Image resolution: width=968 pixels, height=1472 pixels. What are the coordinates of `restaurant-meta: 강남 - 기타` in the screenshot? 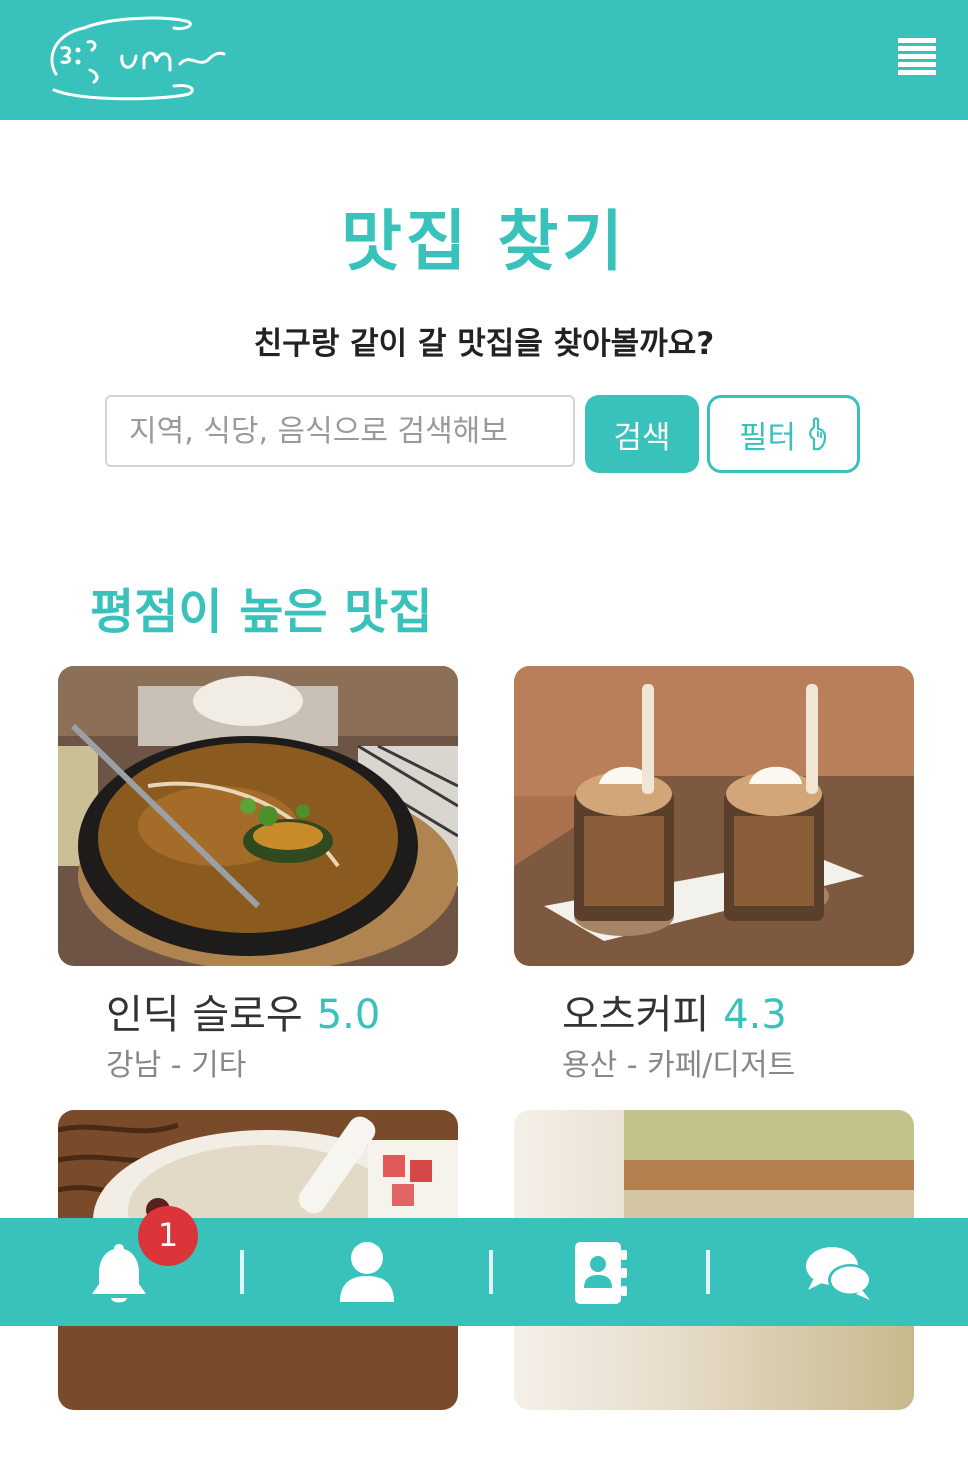 It's located at (176, 1065).